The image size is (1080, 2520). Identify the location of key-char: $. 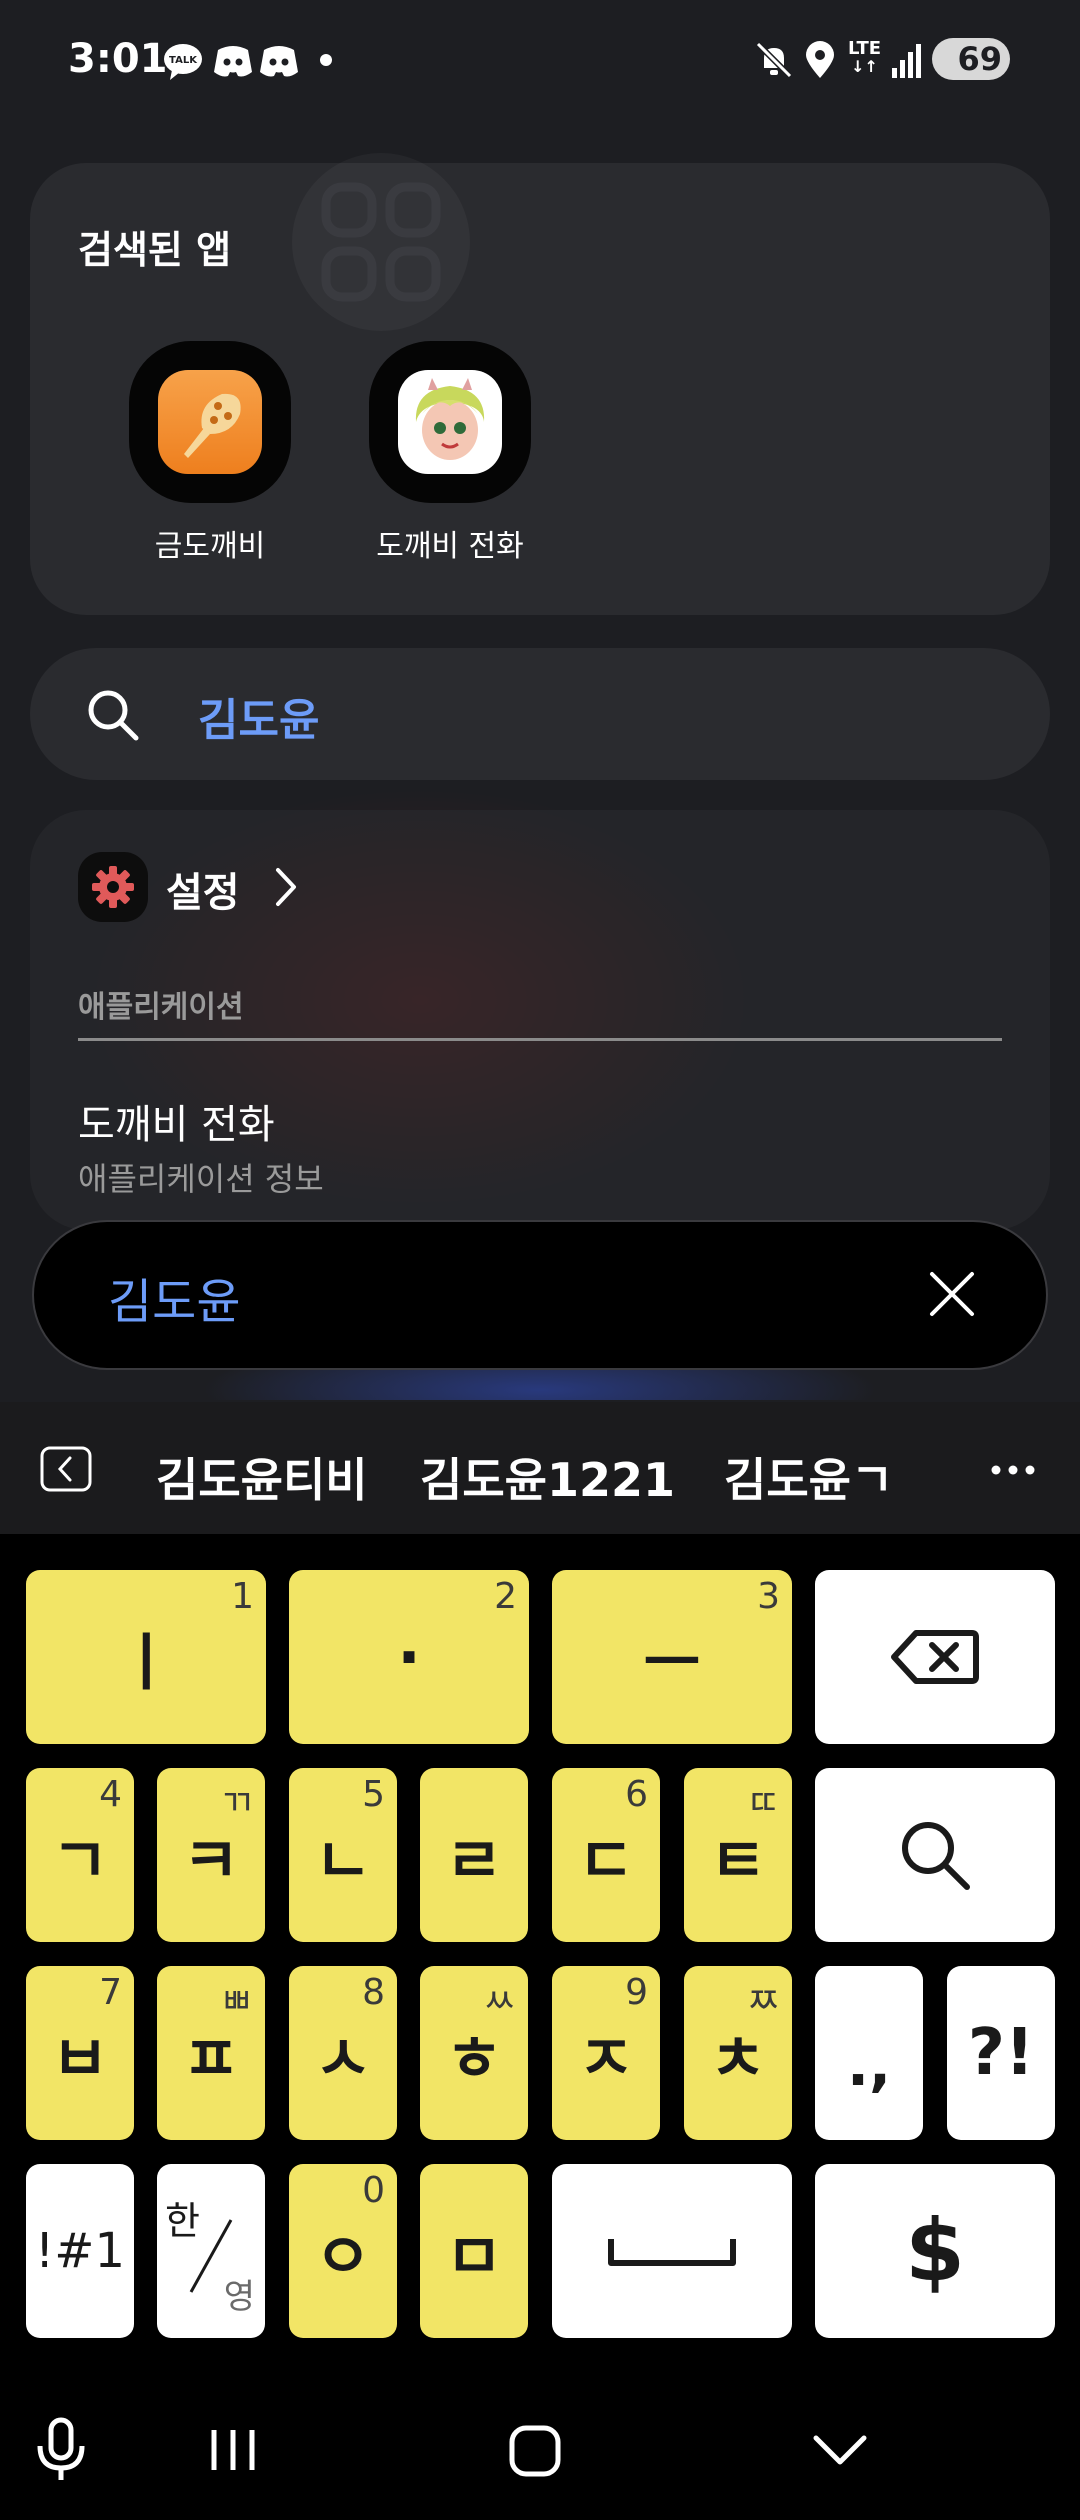
(935, 2251).